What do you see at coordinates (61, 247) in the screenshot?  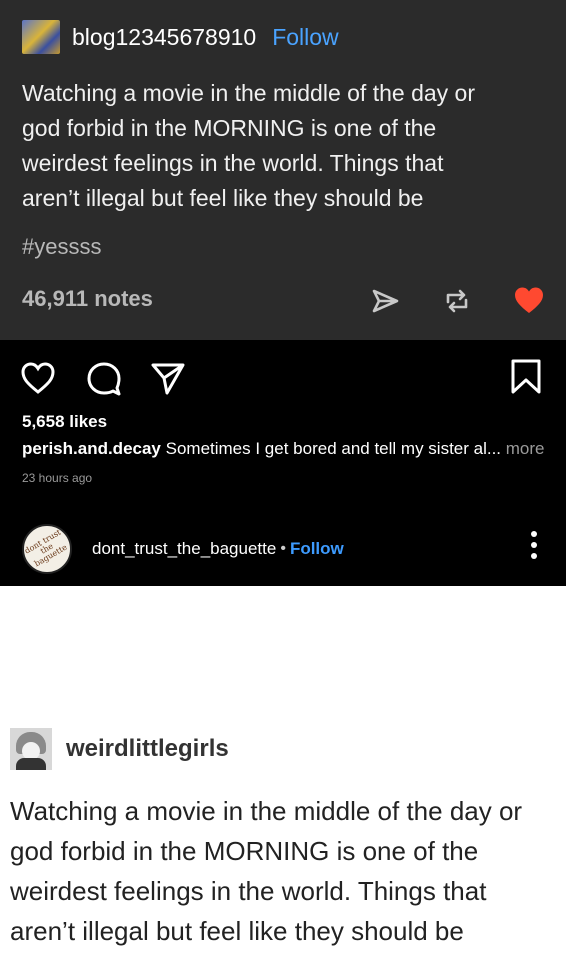 I see `post-tag: #yessss` at bounding box center [61, 247].